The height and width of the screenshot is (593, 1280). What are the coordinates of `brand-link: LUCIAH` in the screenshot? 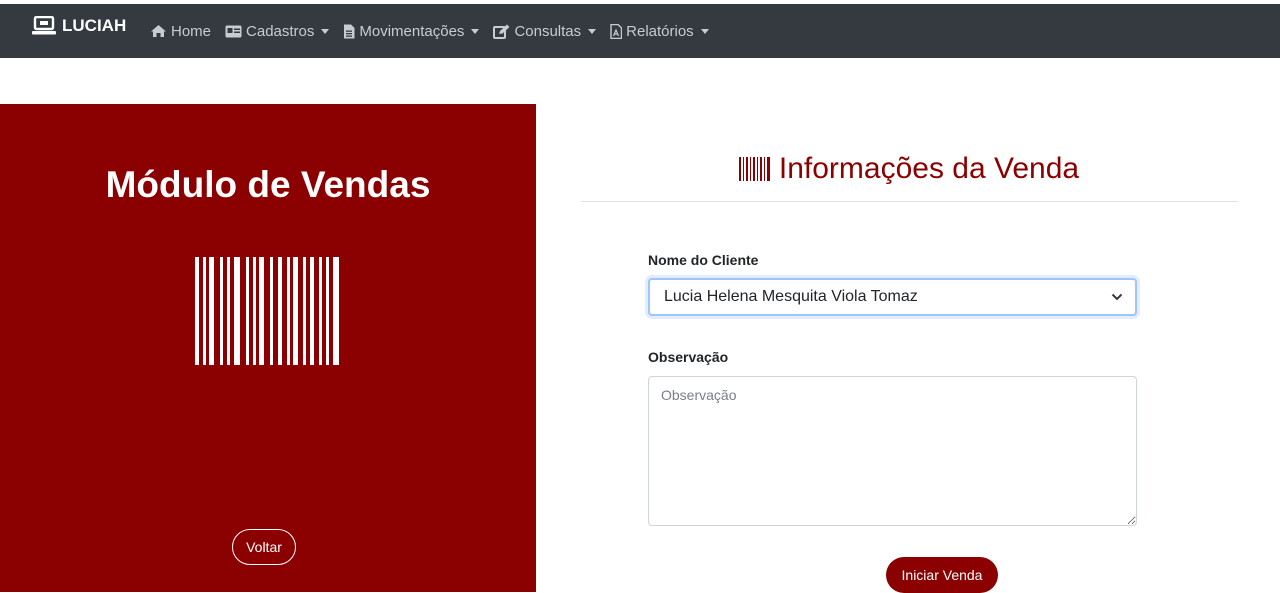 It's located at (79, 26).